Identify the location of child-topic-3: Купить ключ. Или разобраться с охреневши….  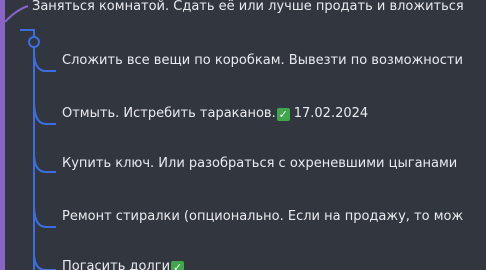
(259, 164).